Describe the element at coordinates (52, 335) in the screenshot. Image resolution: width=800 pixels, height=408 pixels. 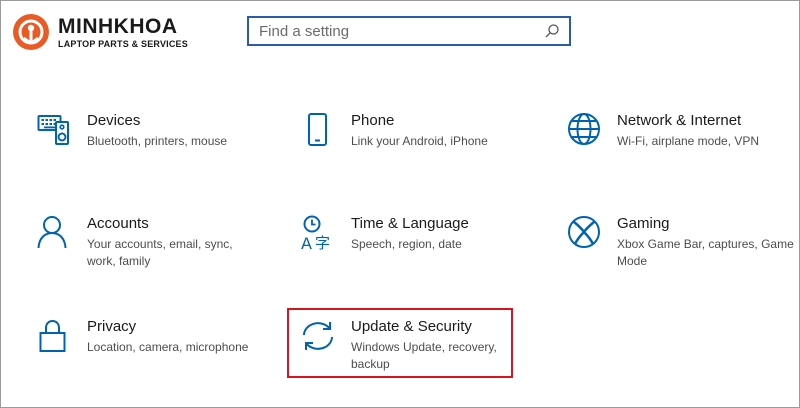
I see `lock-icon` at that location.